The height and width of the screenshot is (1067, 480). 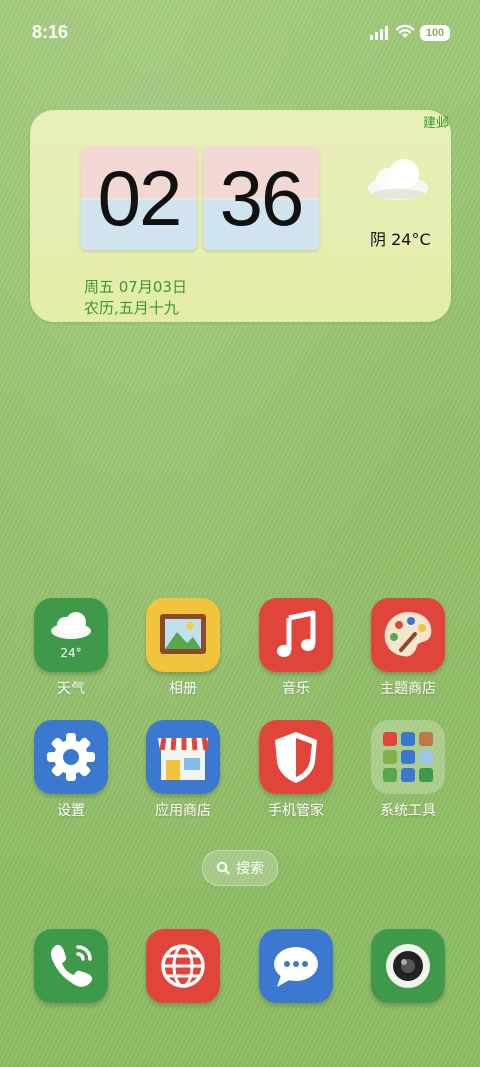 I want to click on status-bar: 8:16 100, so click(x=240, y=34).